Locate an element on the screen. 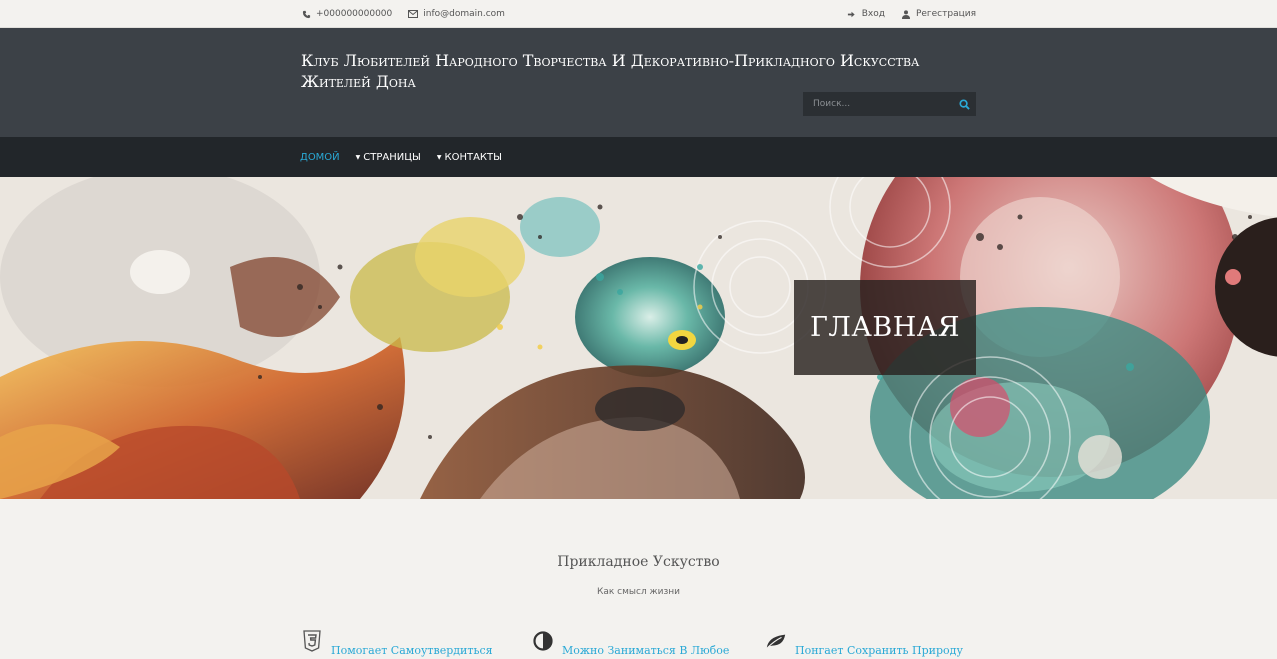 This screenshot has width=1277, height=659. sign-in-icon is located at coordinates (852, 14).